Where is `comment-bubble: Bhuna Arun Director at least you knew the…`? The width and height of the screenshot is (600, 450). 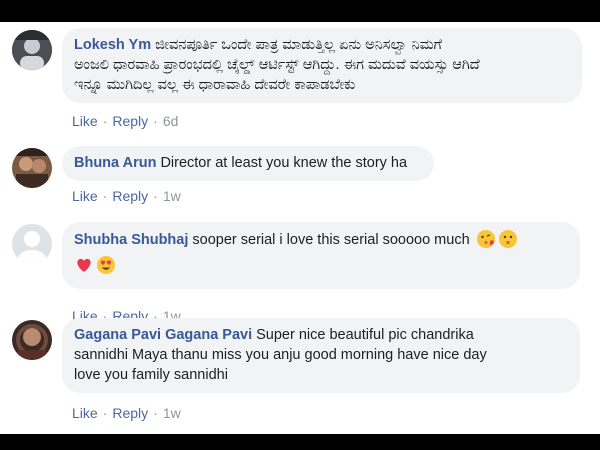
comment-bubble: Bhuna Arun Director at least you knew the… is located at coordinates (248, 163).